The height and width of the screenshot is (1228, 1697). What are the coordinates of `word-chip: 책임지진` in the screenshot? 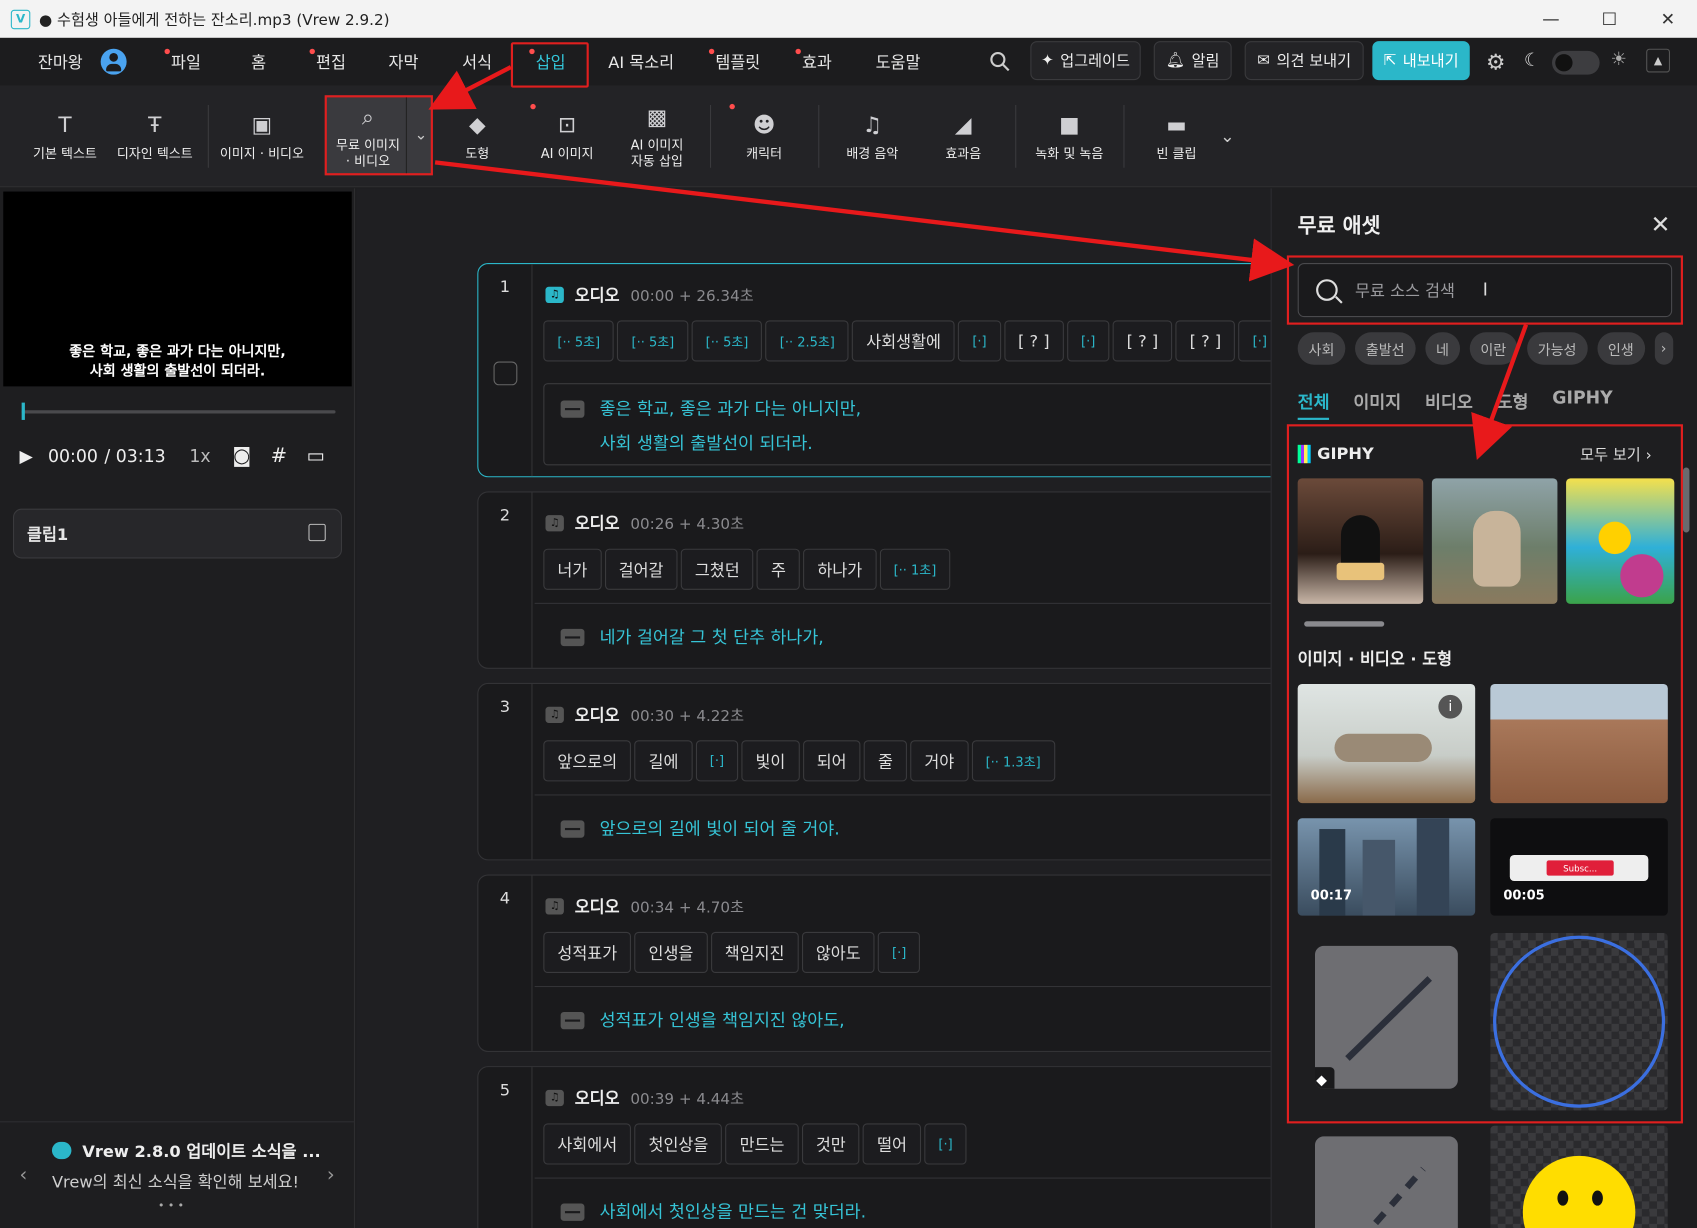 It's located at (754, 952).